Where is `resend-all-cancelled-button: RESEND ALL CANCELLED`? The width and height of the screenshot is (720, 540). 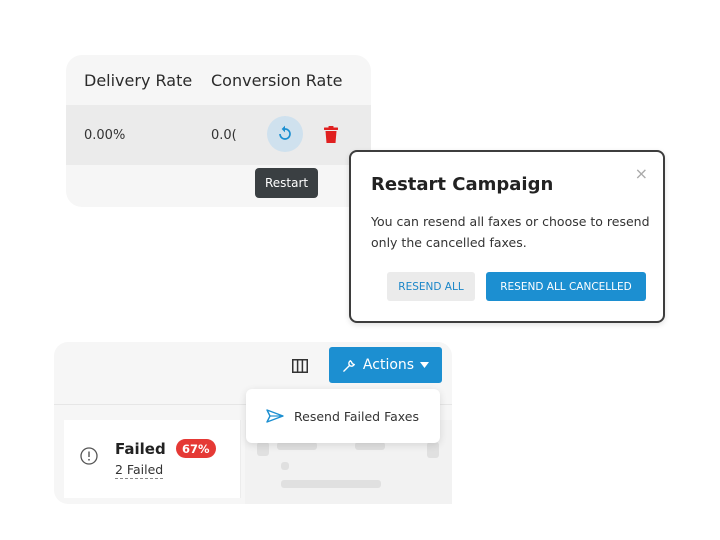 resend-all-cancelled-button: RESEND ALL CANCELLED is located at coordinates (566, 286).